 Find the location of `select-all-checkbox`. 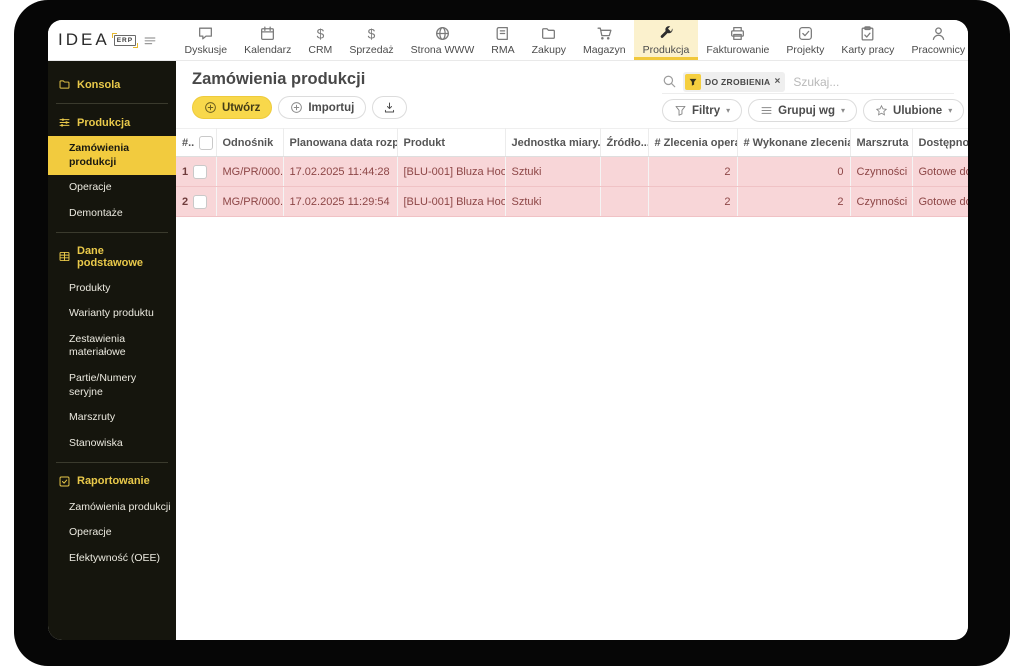

select-all-checkbox is located at coordinates (206, 142).